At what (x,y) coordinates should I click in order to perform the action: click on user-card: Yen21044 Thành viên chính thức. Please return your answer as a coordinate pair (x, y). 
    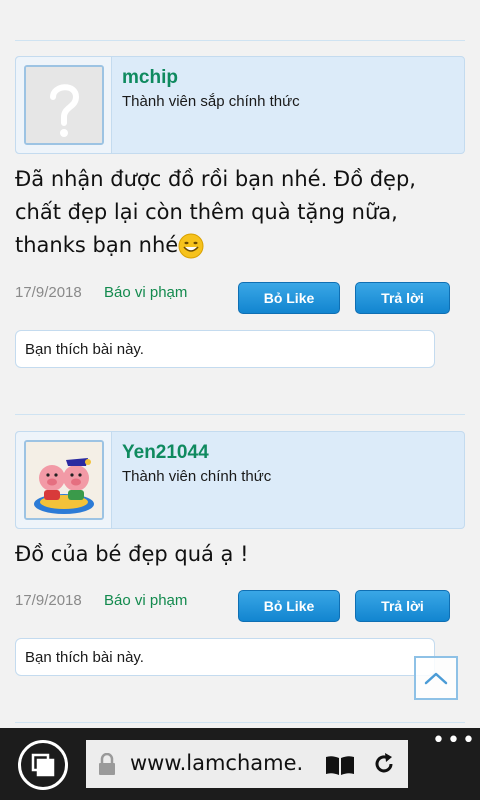
    Looking at the image, I should click on (240, 480).